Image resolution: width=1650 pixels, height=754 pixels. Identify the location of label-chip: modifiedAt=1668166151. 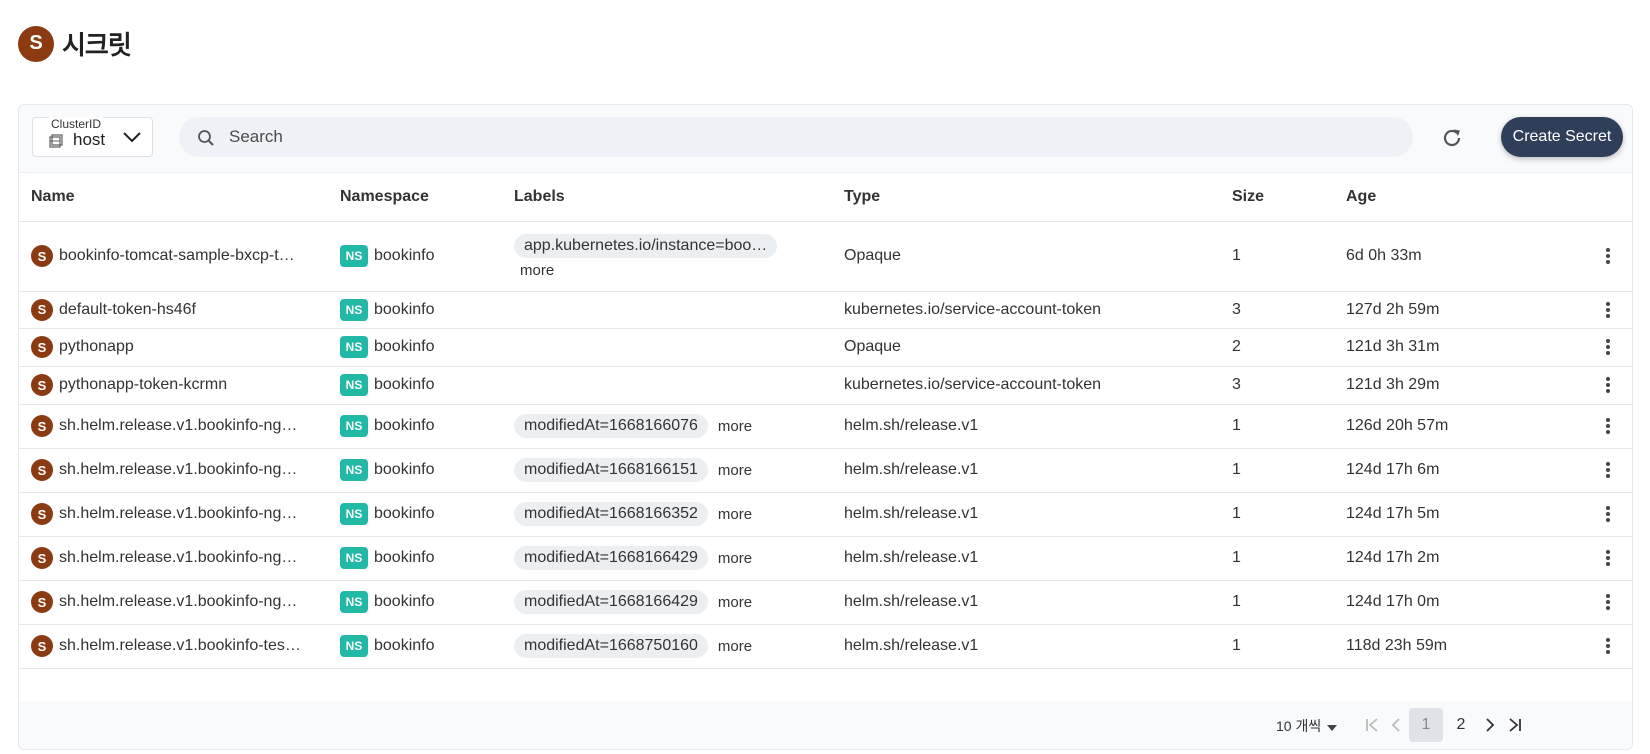
(611, 470).